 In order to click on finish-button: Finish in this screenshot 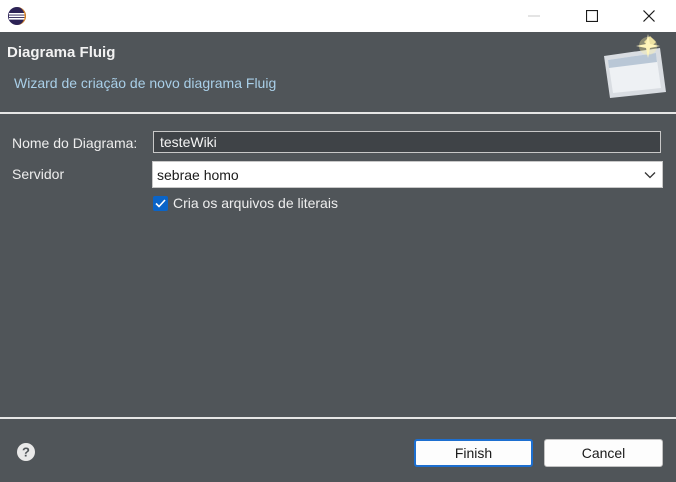, I will do `click(473, 453)`.